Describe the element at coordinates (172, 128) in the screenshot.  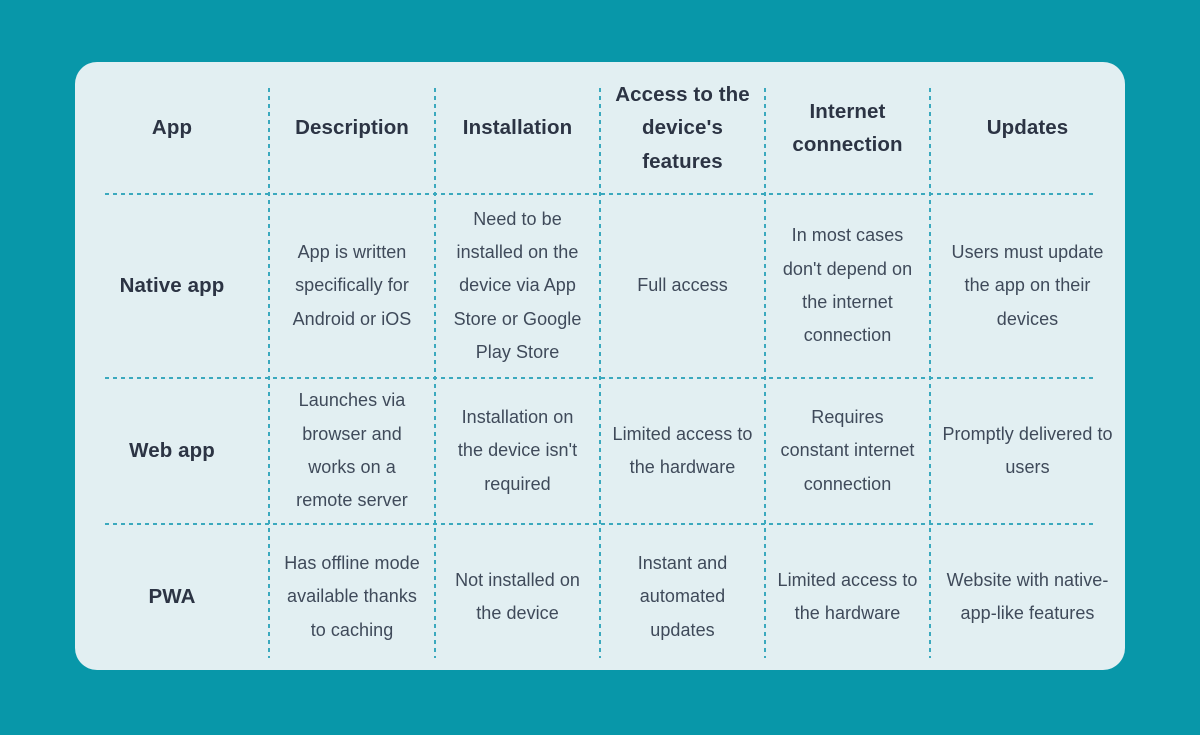
I see `column-header-app: App` at that location.